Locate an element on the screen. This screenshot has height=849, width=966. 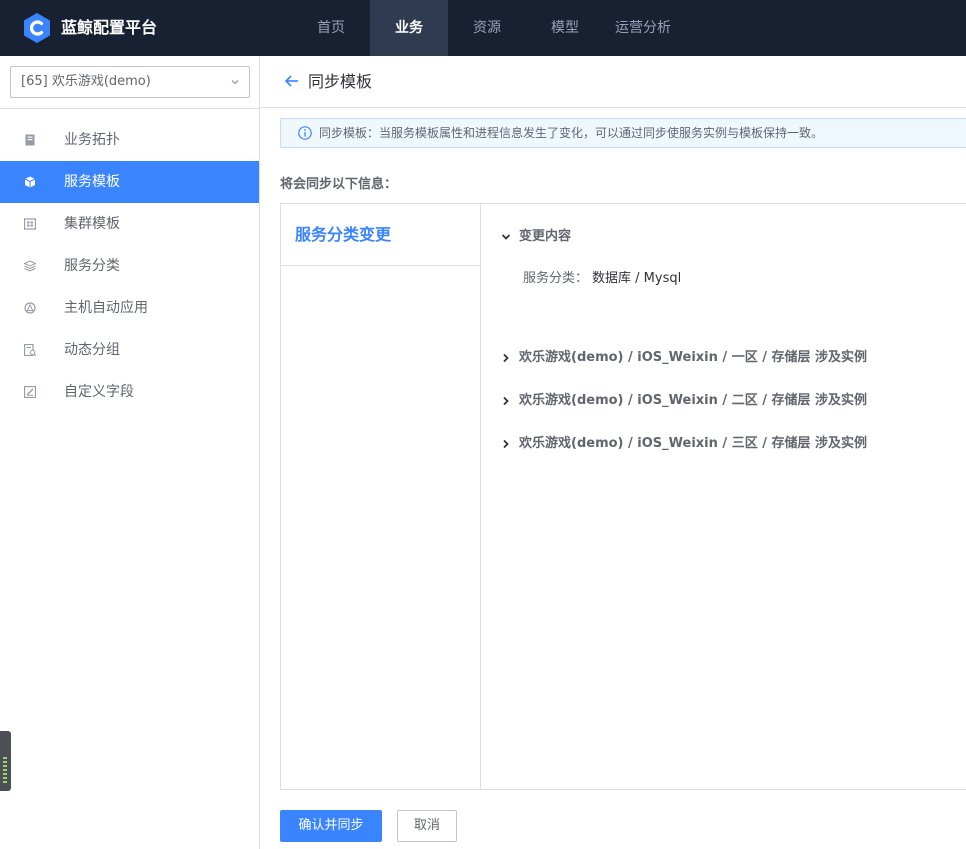
sidebar-item-service-template: 服务模板 is located at coordinates (129, 182).